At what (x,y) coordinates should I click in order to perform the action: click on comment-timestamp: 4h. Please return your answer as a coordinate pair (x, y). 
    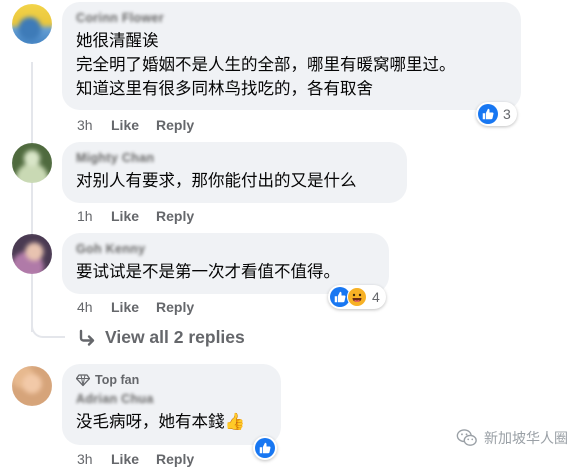
    Looking at the image, I should click on (94, 307).